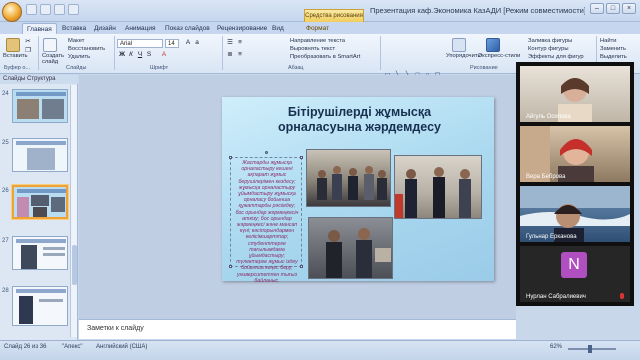  Describe the element at coordinates (13, 45) in the screenshot. I see `paste-icon` at that location.